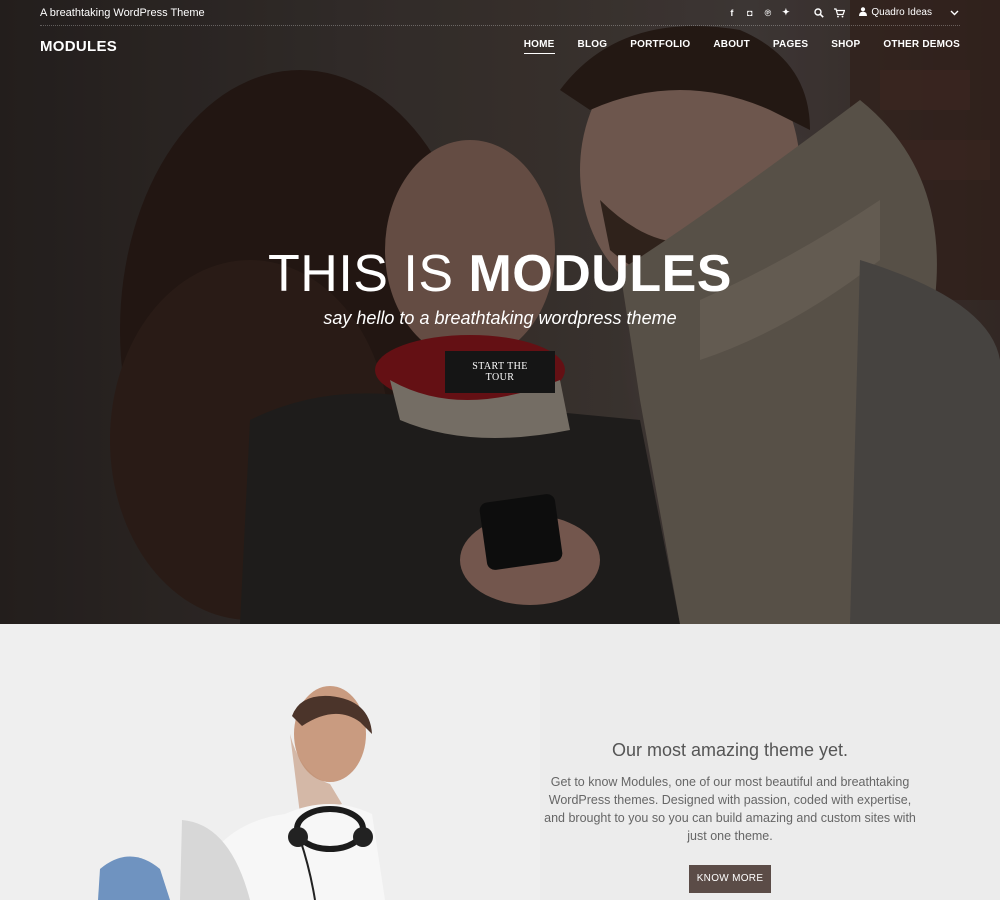 The width and height of the screenshot is (1000, 900). What do you see at coordinates (730, 879) in the screenshot?
I see `know-more-button: KNOW MORE` at bounding box center [730, 879].